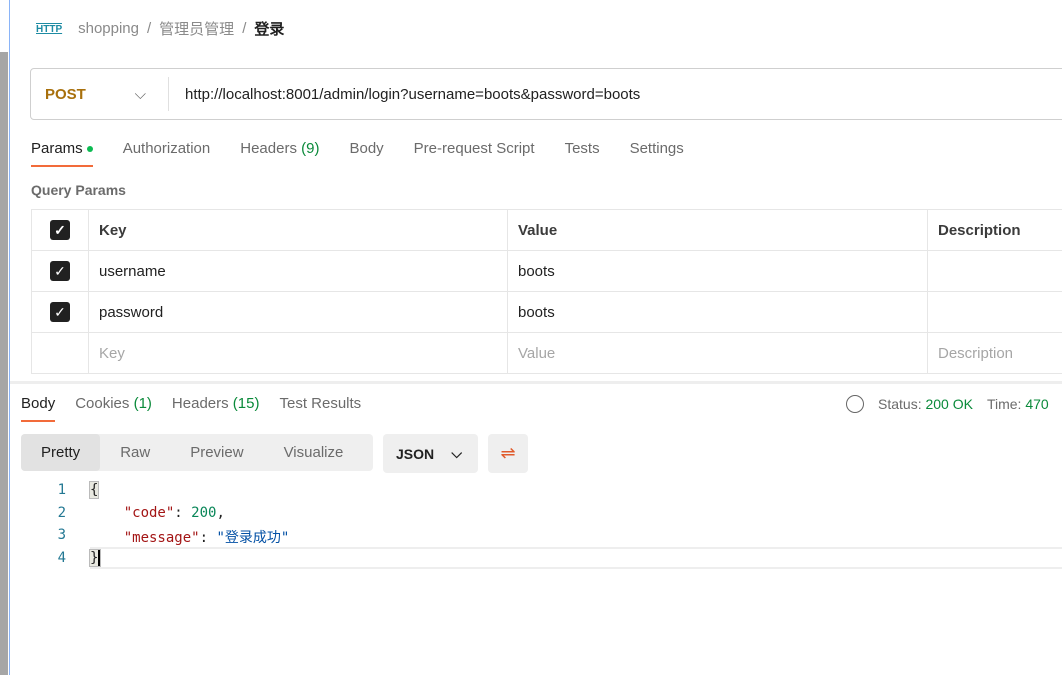 The image size is (1062, 675). Describe the element at coordinates (314, 452) in the screenshot. I see `mode-visualize: Visualize` at that location.